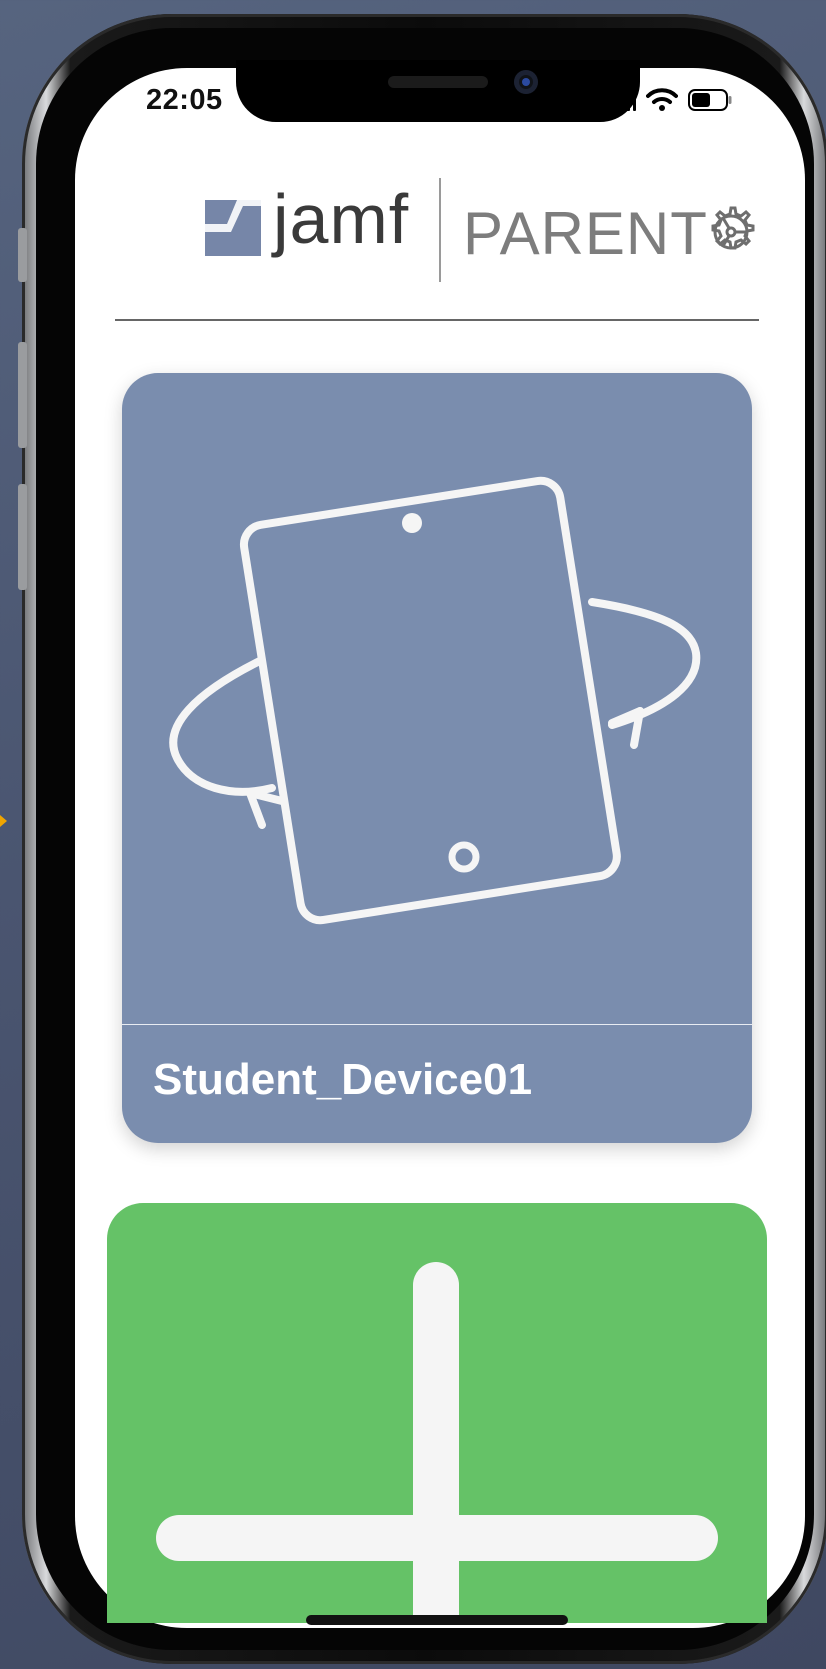  Describe the element at coordinates (341, 219) in the screenshot. I see `jamf-wordmark: jamf` at that location.